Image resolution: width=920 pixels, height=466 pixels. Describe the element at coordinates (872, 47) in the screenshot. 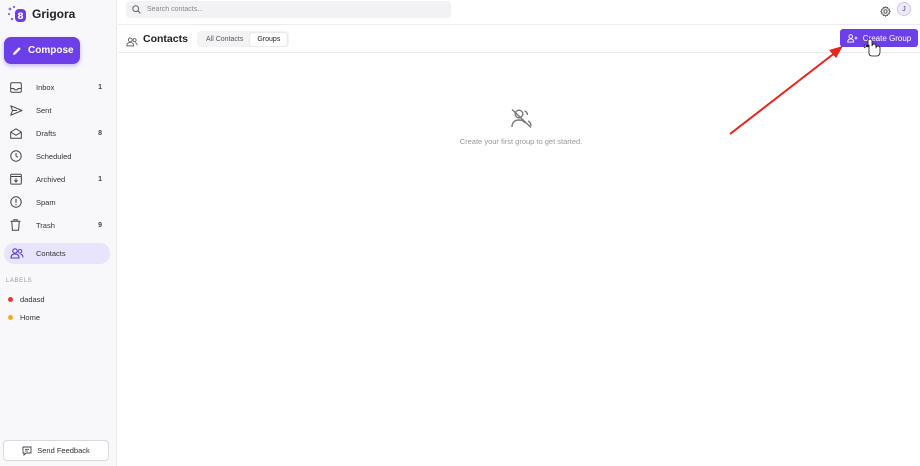

I see `mouse-cursor-icon` at that location.